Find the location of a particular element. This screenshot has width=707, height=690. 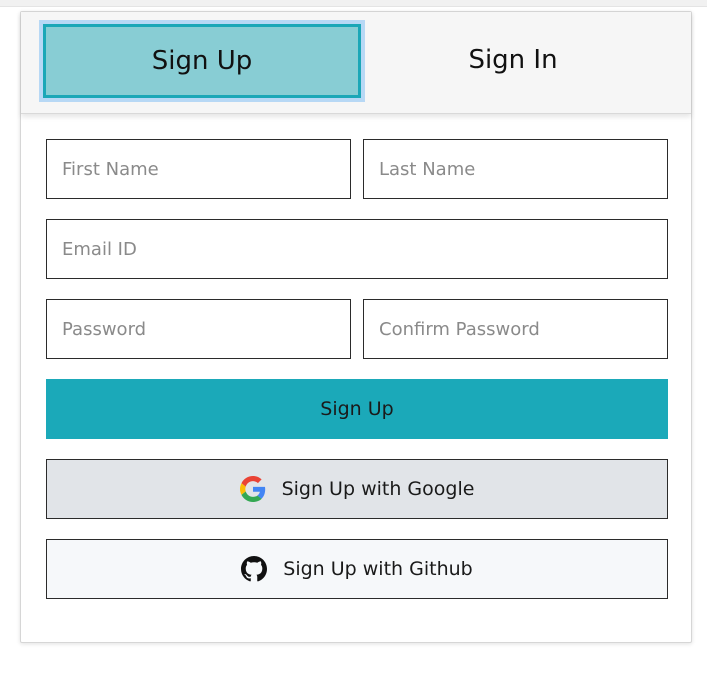

tab-sign-up-label: Sign Up is located at coordinates (202, 61).